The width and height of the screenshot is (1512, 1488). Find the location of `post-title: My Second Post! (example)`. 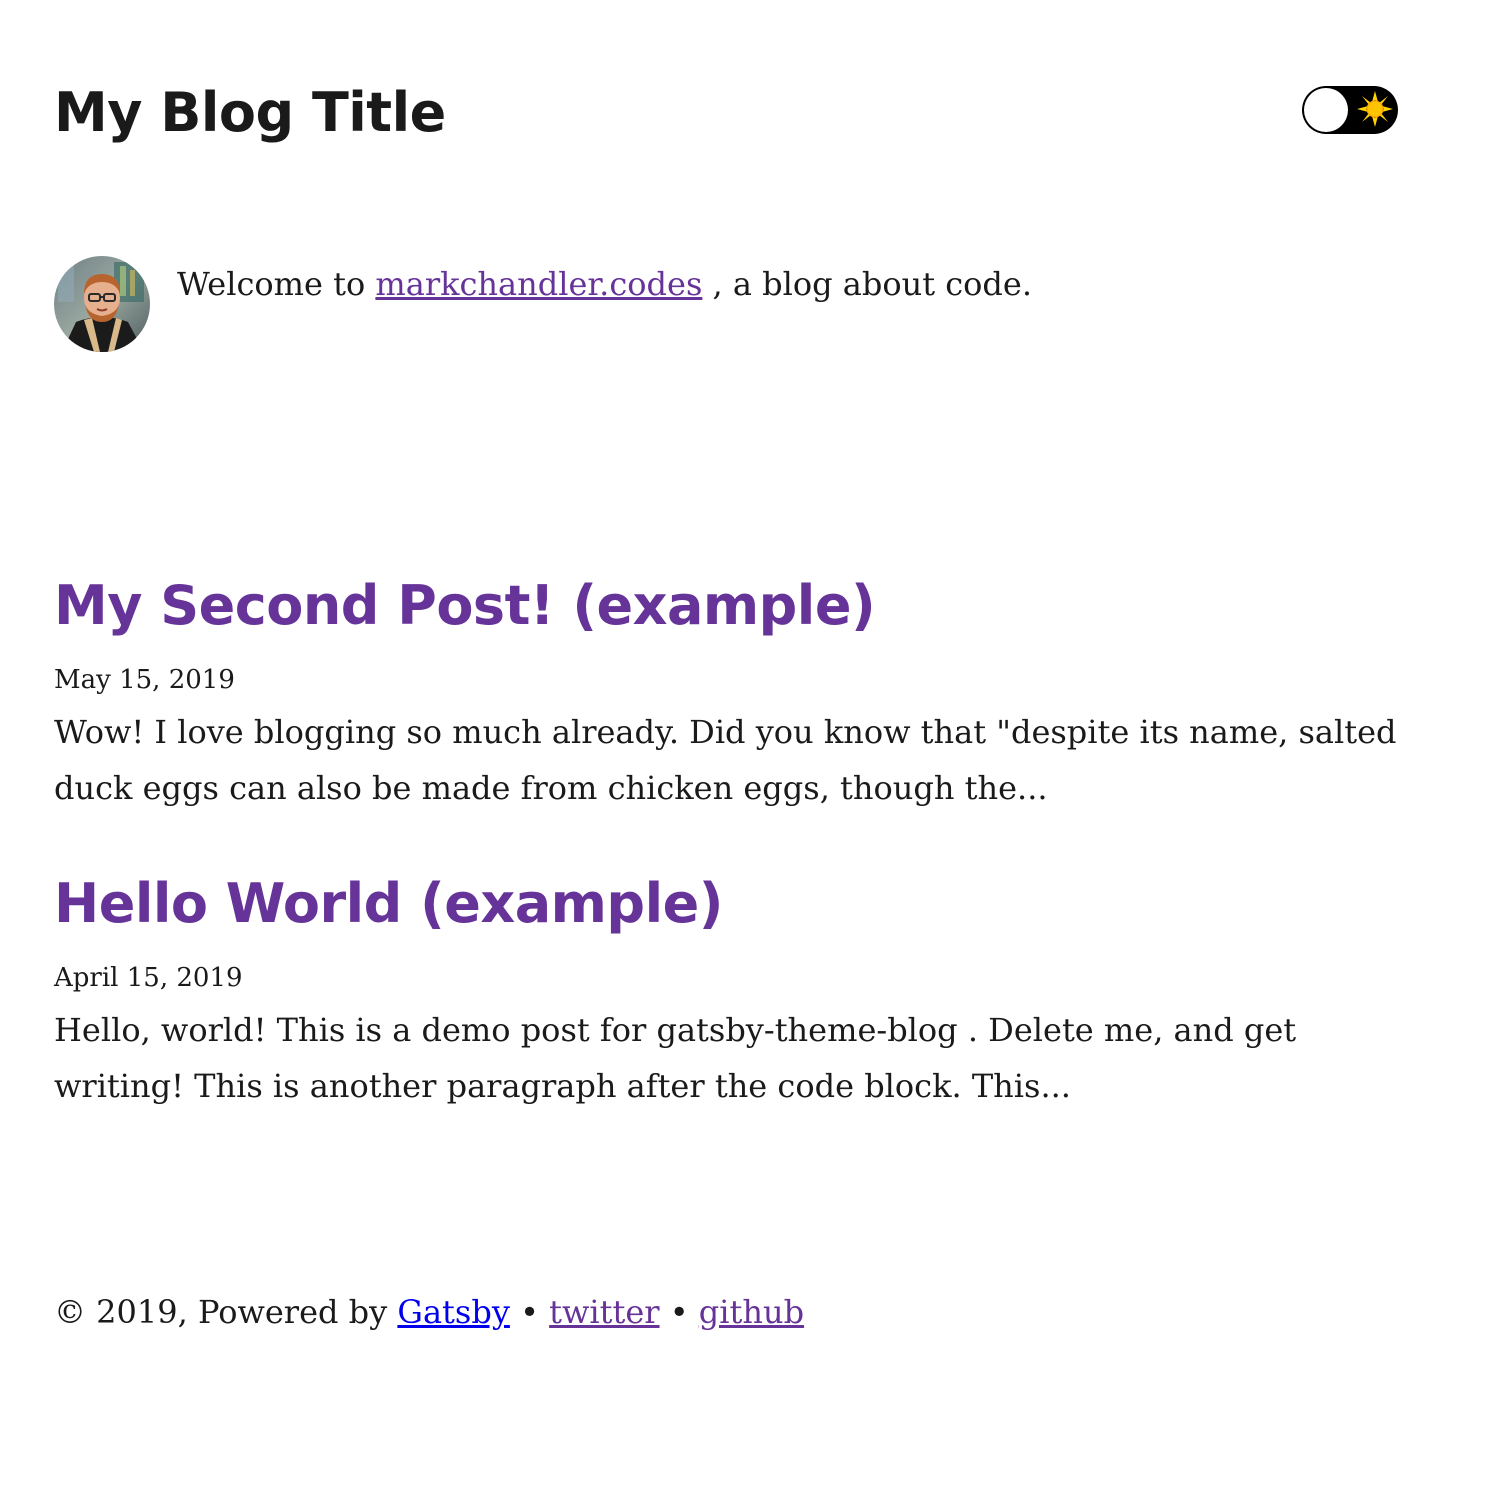

post-title: My Second Post! (example) is located at coordinates (739, 606).